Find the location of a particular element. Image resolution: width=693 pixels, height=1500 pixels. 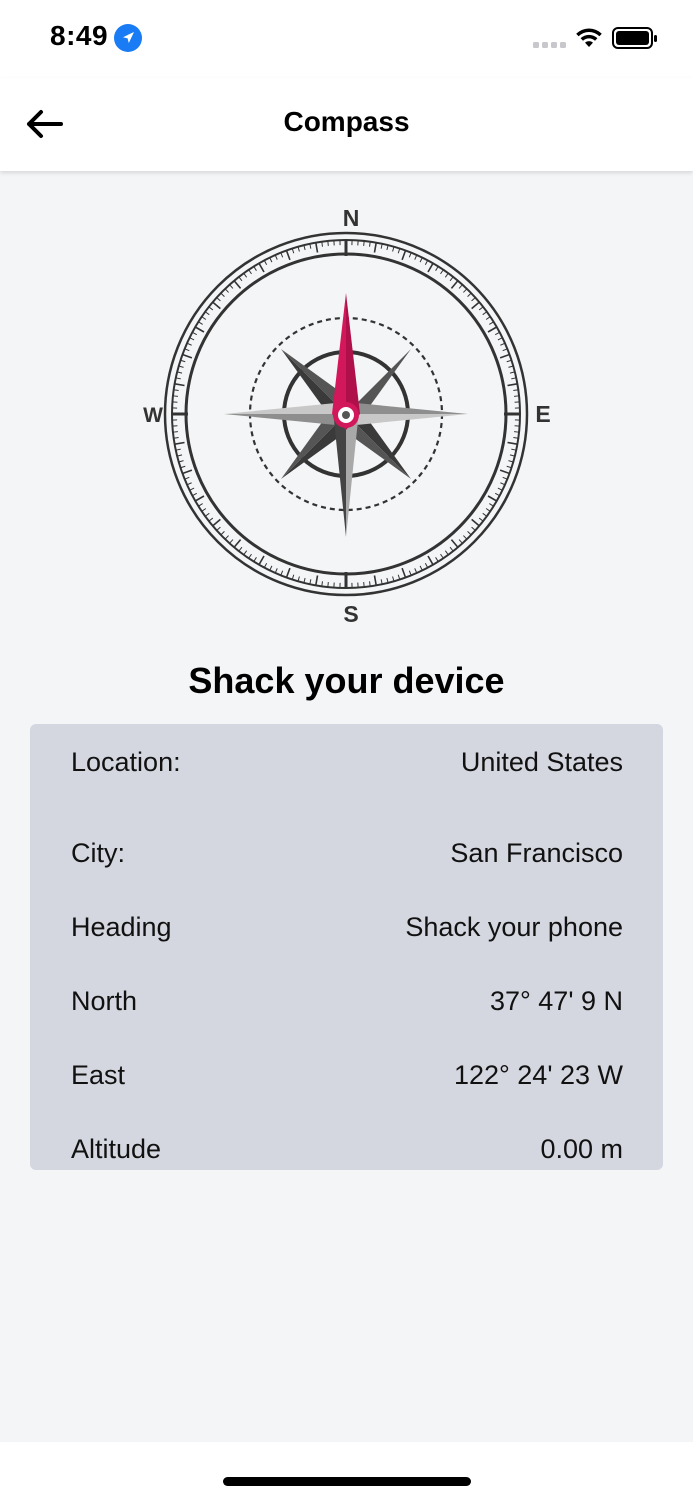

location-services-icon is located at coordinates (128, 38).